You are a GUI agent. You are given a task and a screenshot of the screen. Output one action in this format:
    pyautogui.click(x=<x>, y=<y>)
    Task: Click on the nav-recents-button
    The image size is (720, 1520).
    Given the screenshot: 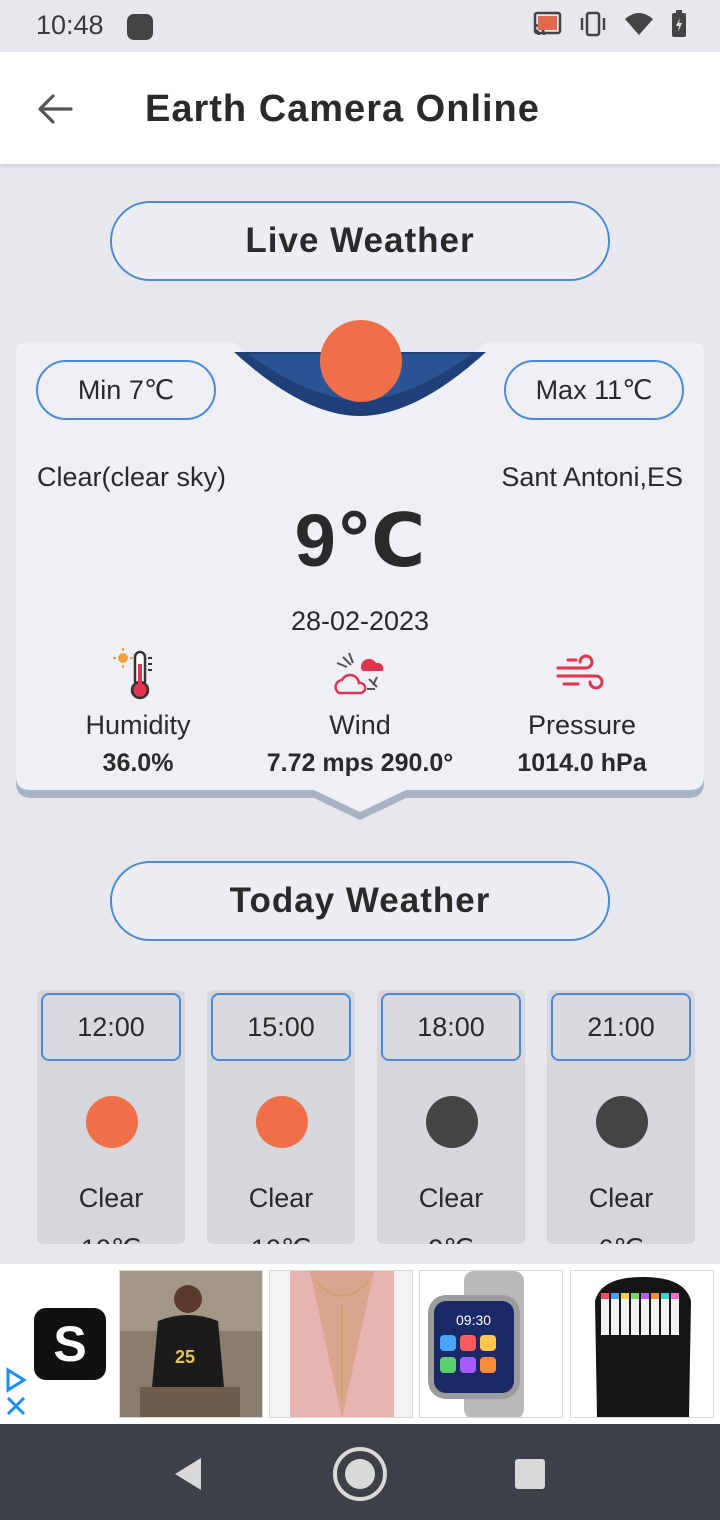 What is the action you would take?
    pyautogui.click(x=530, y=1474)
    